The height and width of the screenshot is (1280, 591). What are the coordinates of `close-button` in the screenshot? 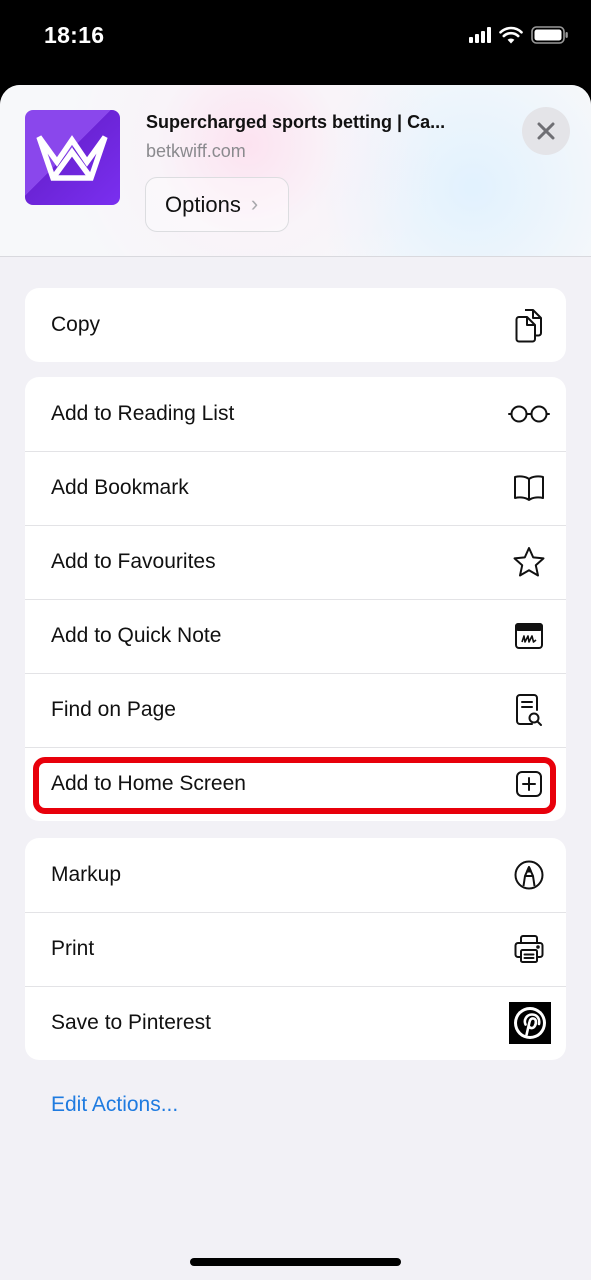 It's located at (546, 131).